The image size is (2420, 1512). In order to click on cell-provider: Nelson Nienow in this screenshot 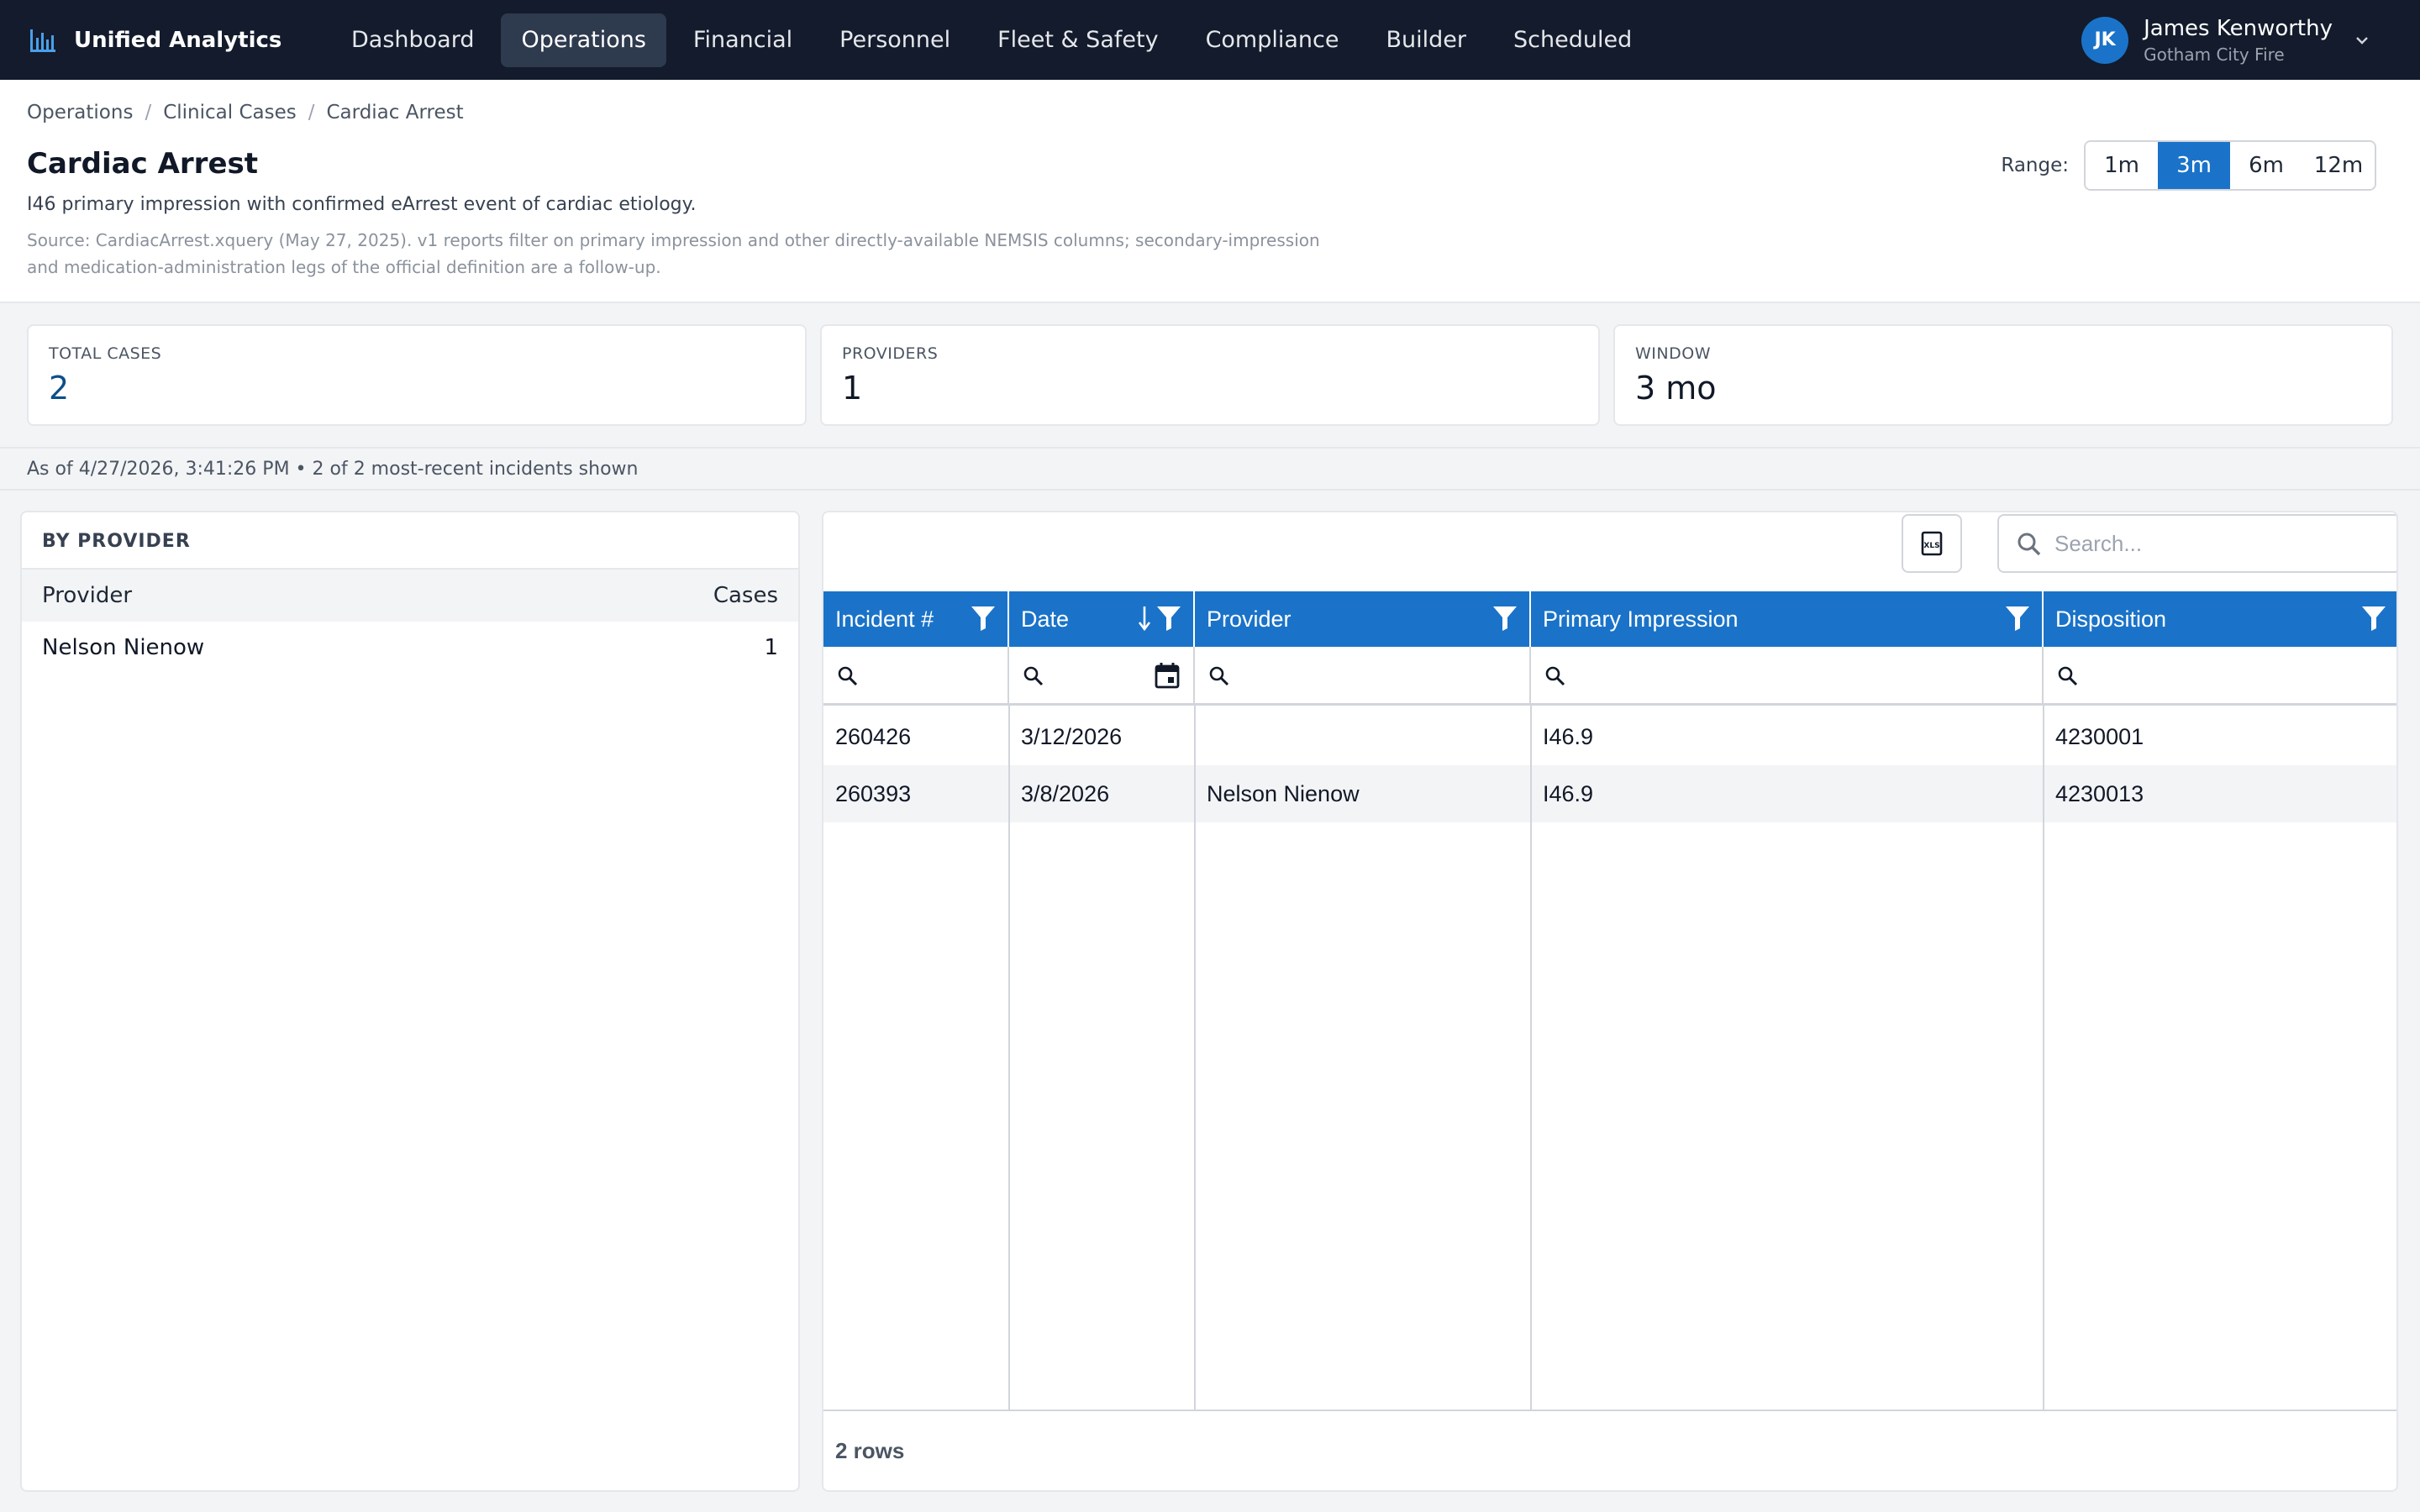, I will do `click(1284, 793)`.